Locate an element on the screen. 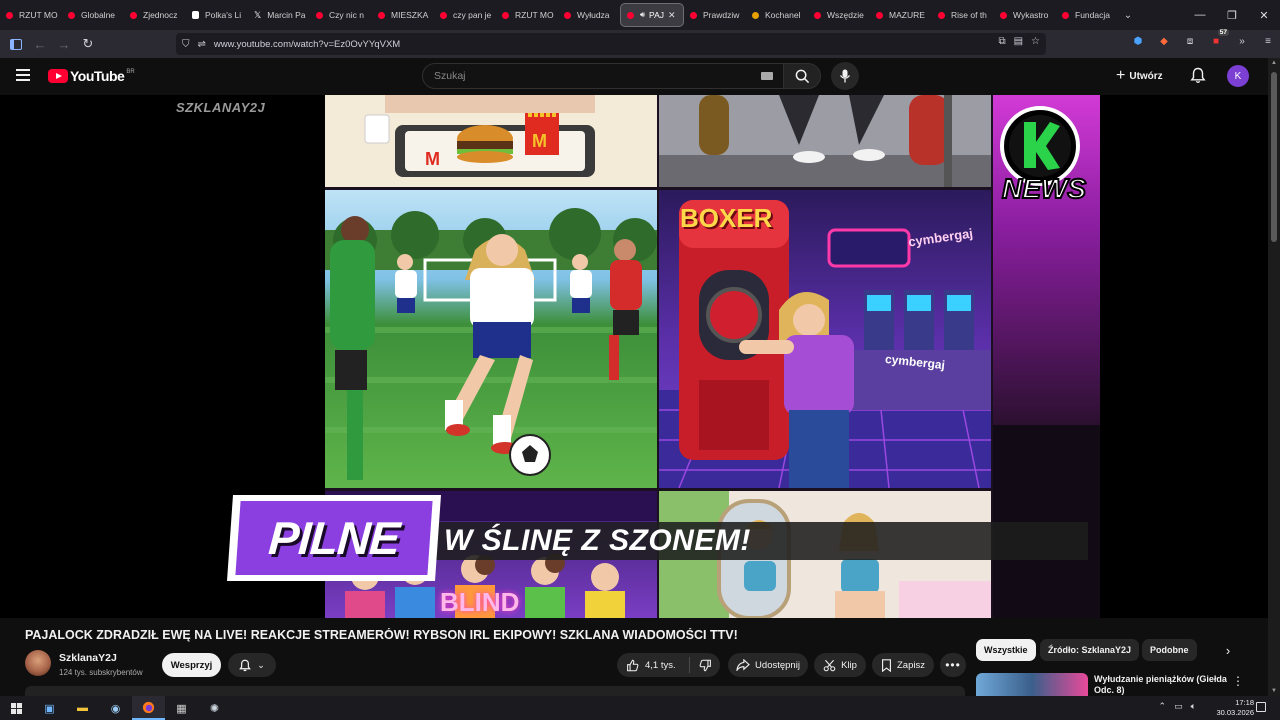 This screenshot has width=1280, height=720. restore-icon: ❐ is located at coordinates (1232, 15).